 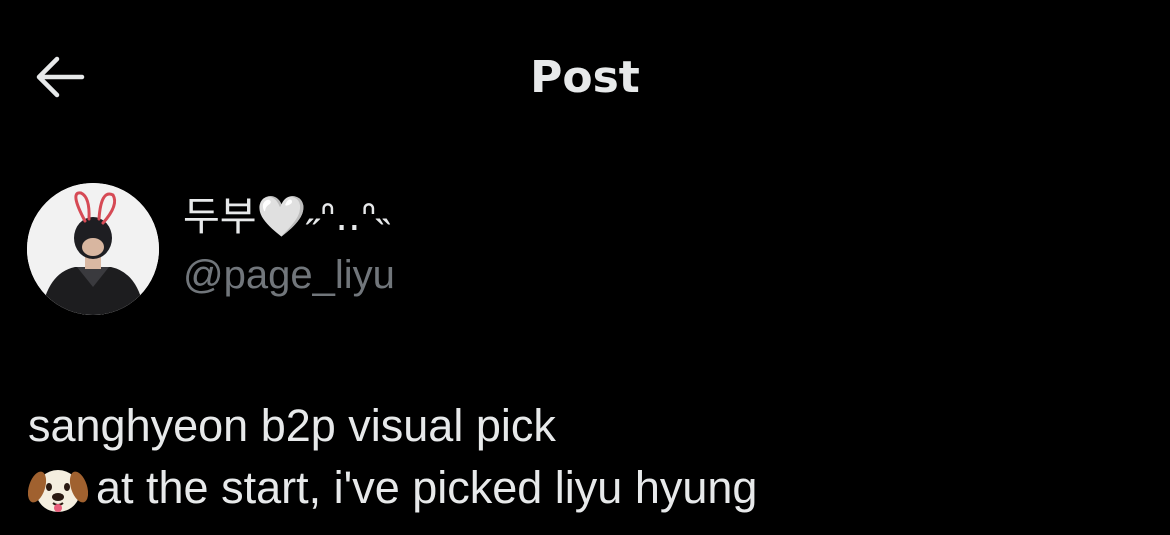 I want to click on post-line: sanghyeon b2p visual pick, so click(x=588, y=426).